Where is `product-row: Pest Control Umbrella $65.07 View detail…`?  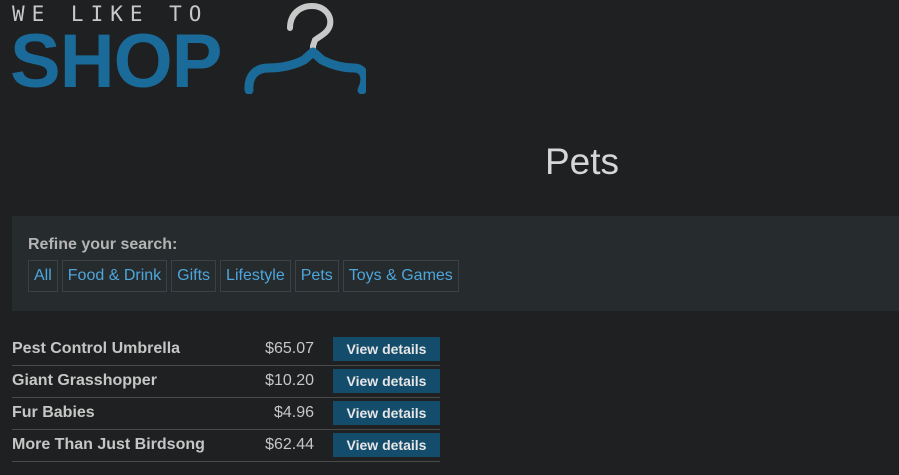 product-row: Pest Control Umbrella $65.07 View detail… is located at coordinates (226, 350).